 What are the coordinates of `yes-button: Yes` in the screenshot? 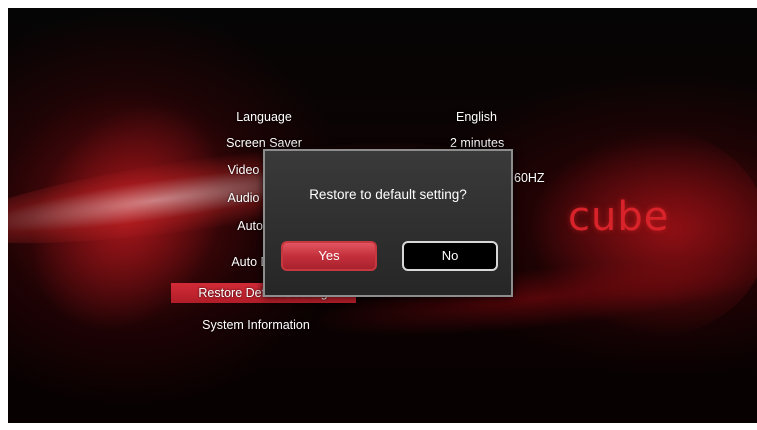 It's located at (329, 256).